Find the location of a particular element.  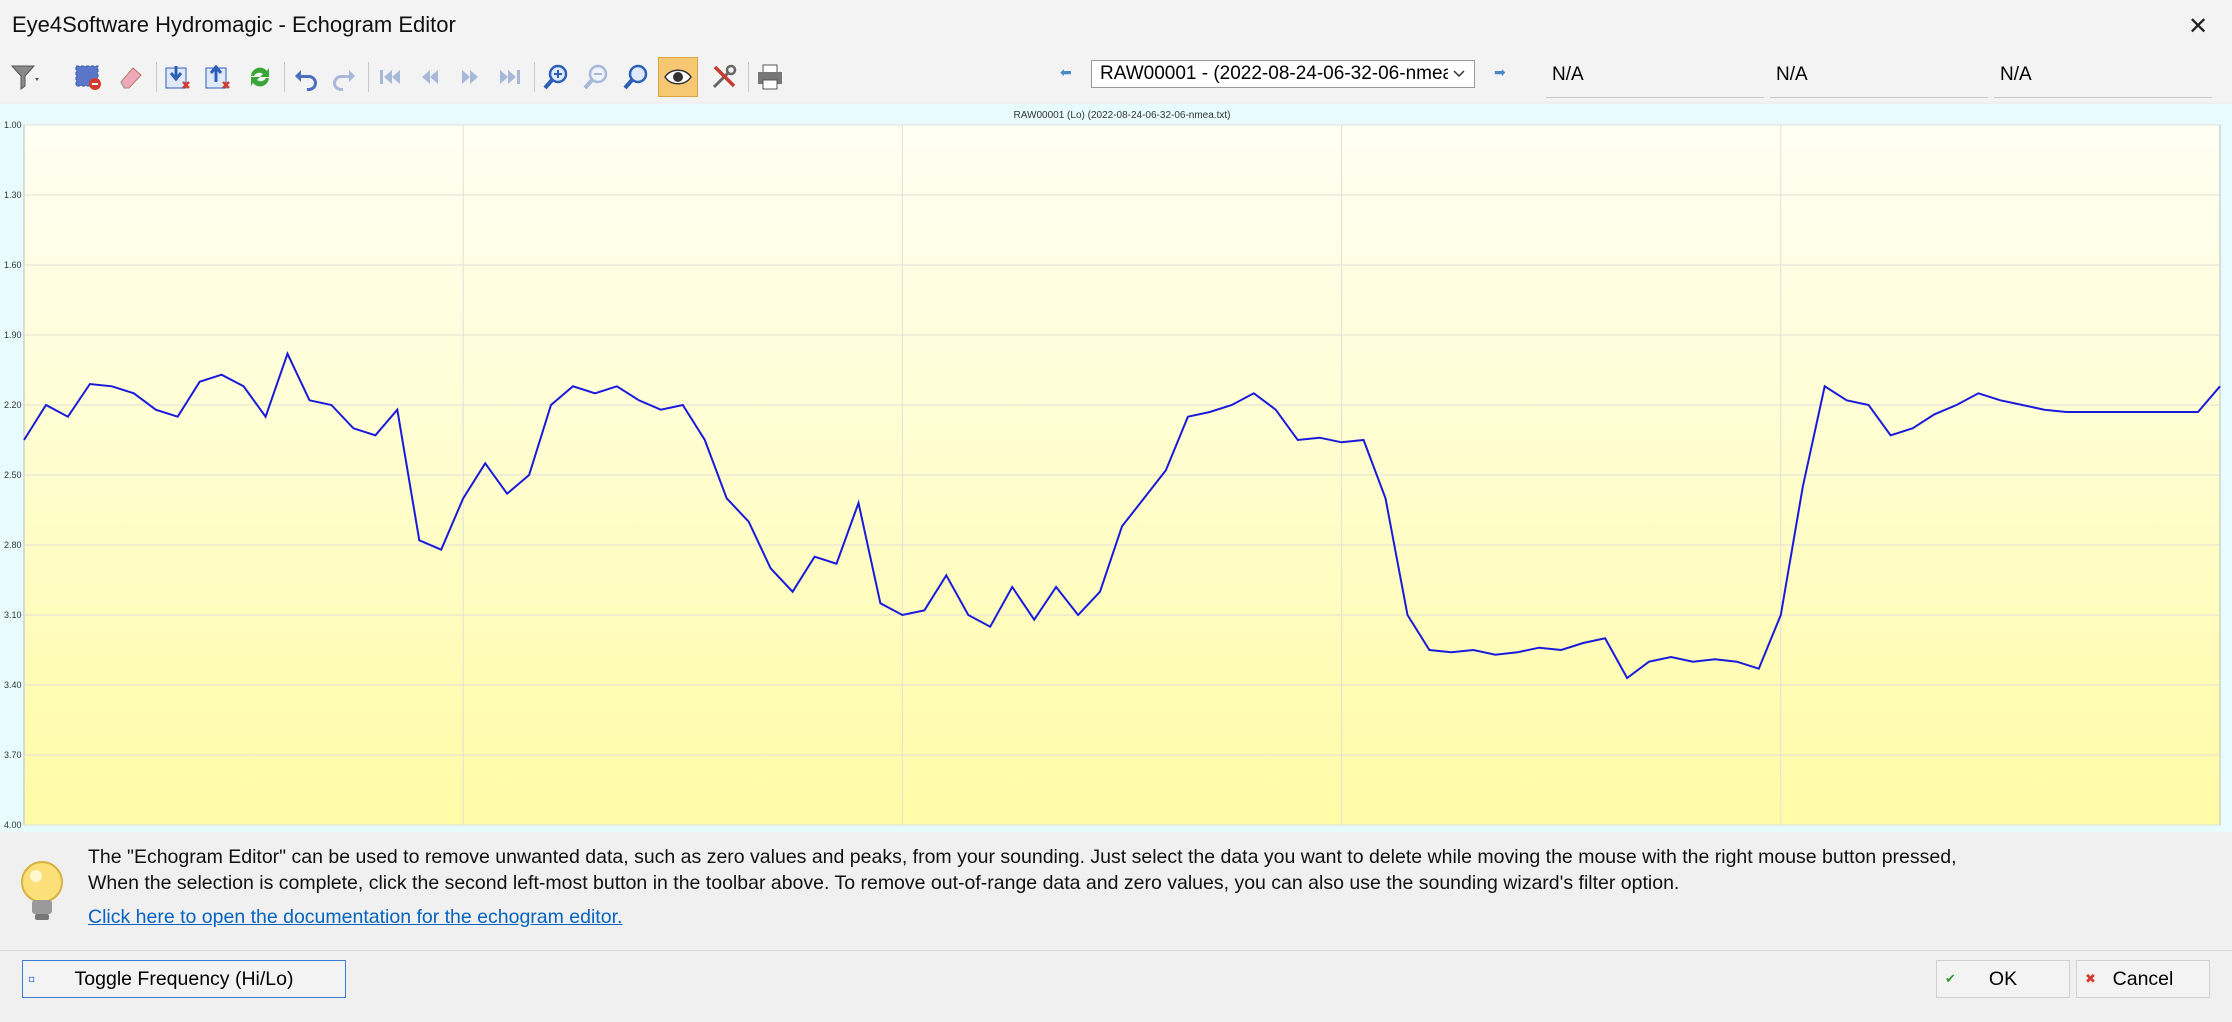

toggle-frequency-button: ◘ Toggle Frequency (Hi/Lo) is located at coordinates (184, 979).